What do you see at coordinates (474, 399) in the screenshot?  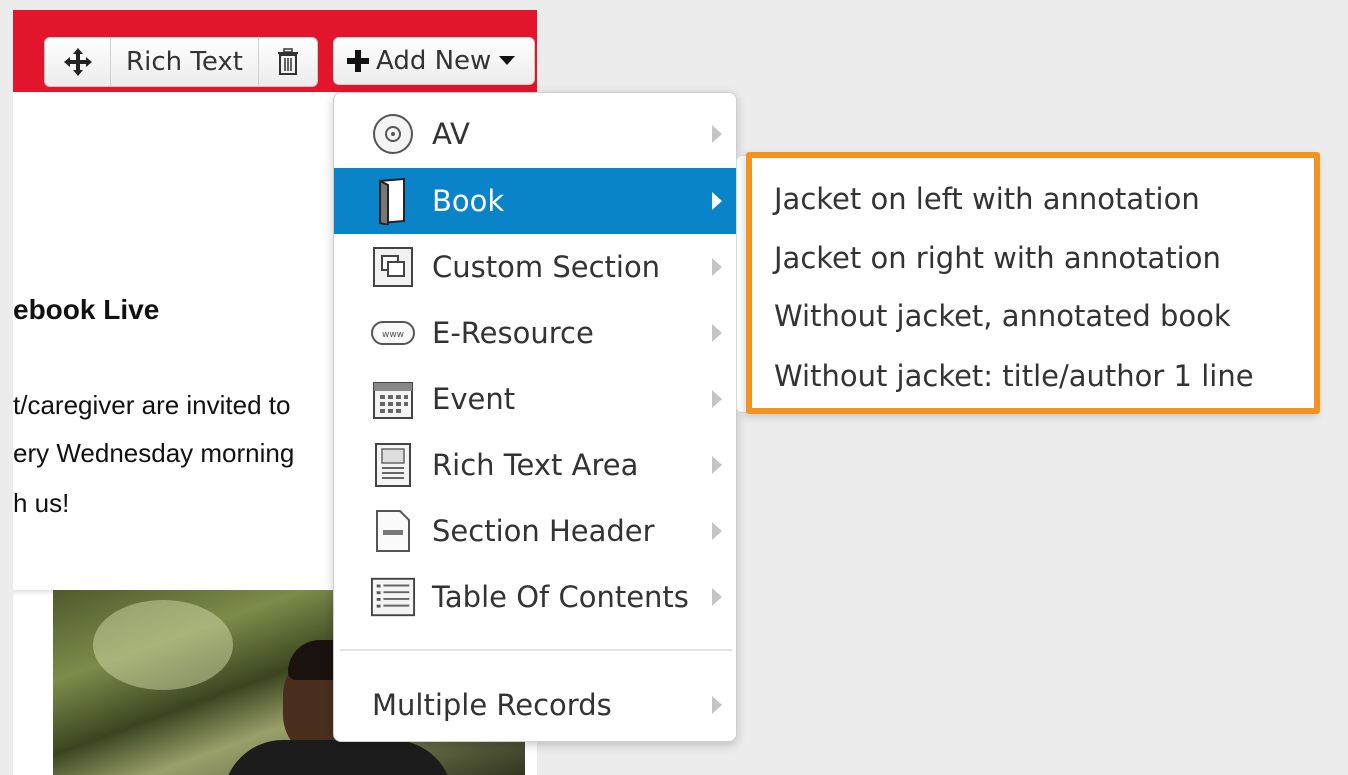 I see `menu-item-label: Event` at bounding box center [474, 399].